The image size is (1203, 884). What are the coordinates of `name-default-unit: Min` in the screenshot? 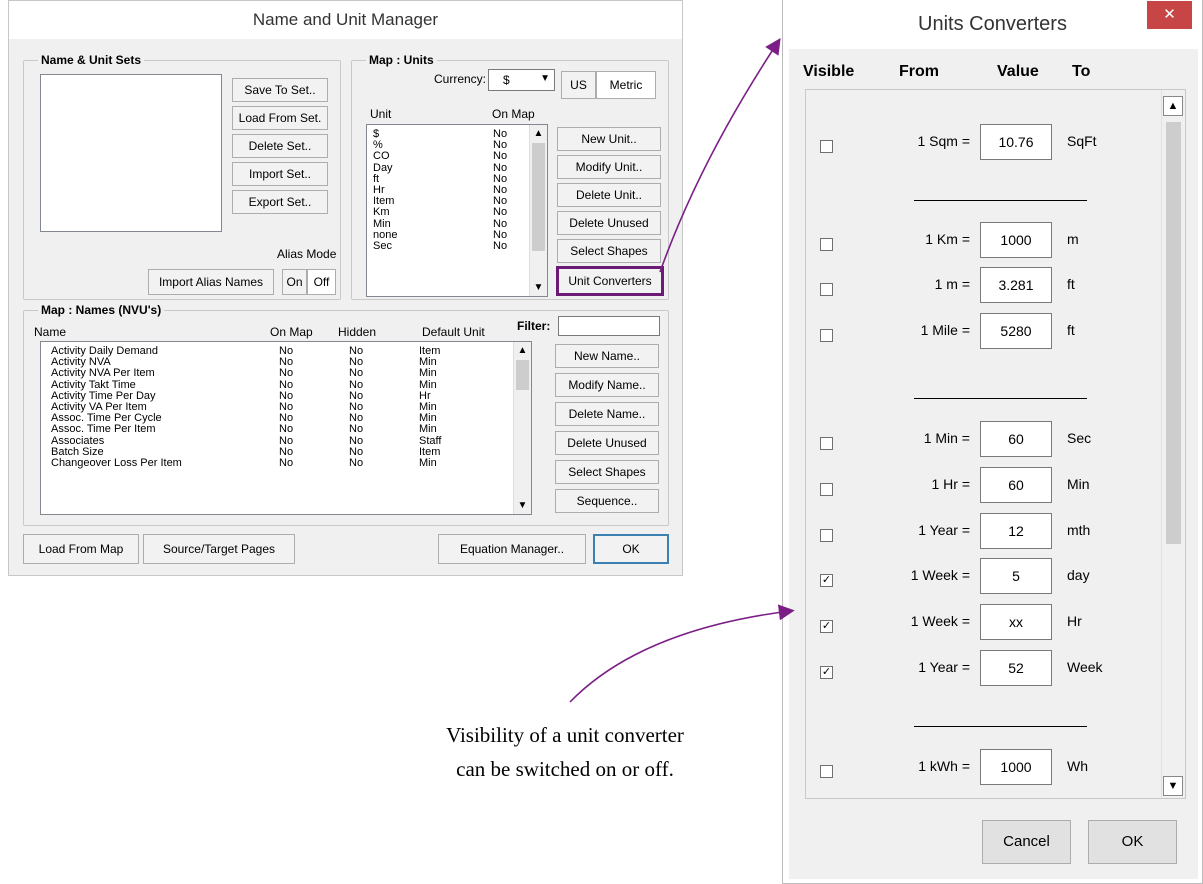 It's located at (428, 373).